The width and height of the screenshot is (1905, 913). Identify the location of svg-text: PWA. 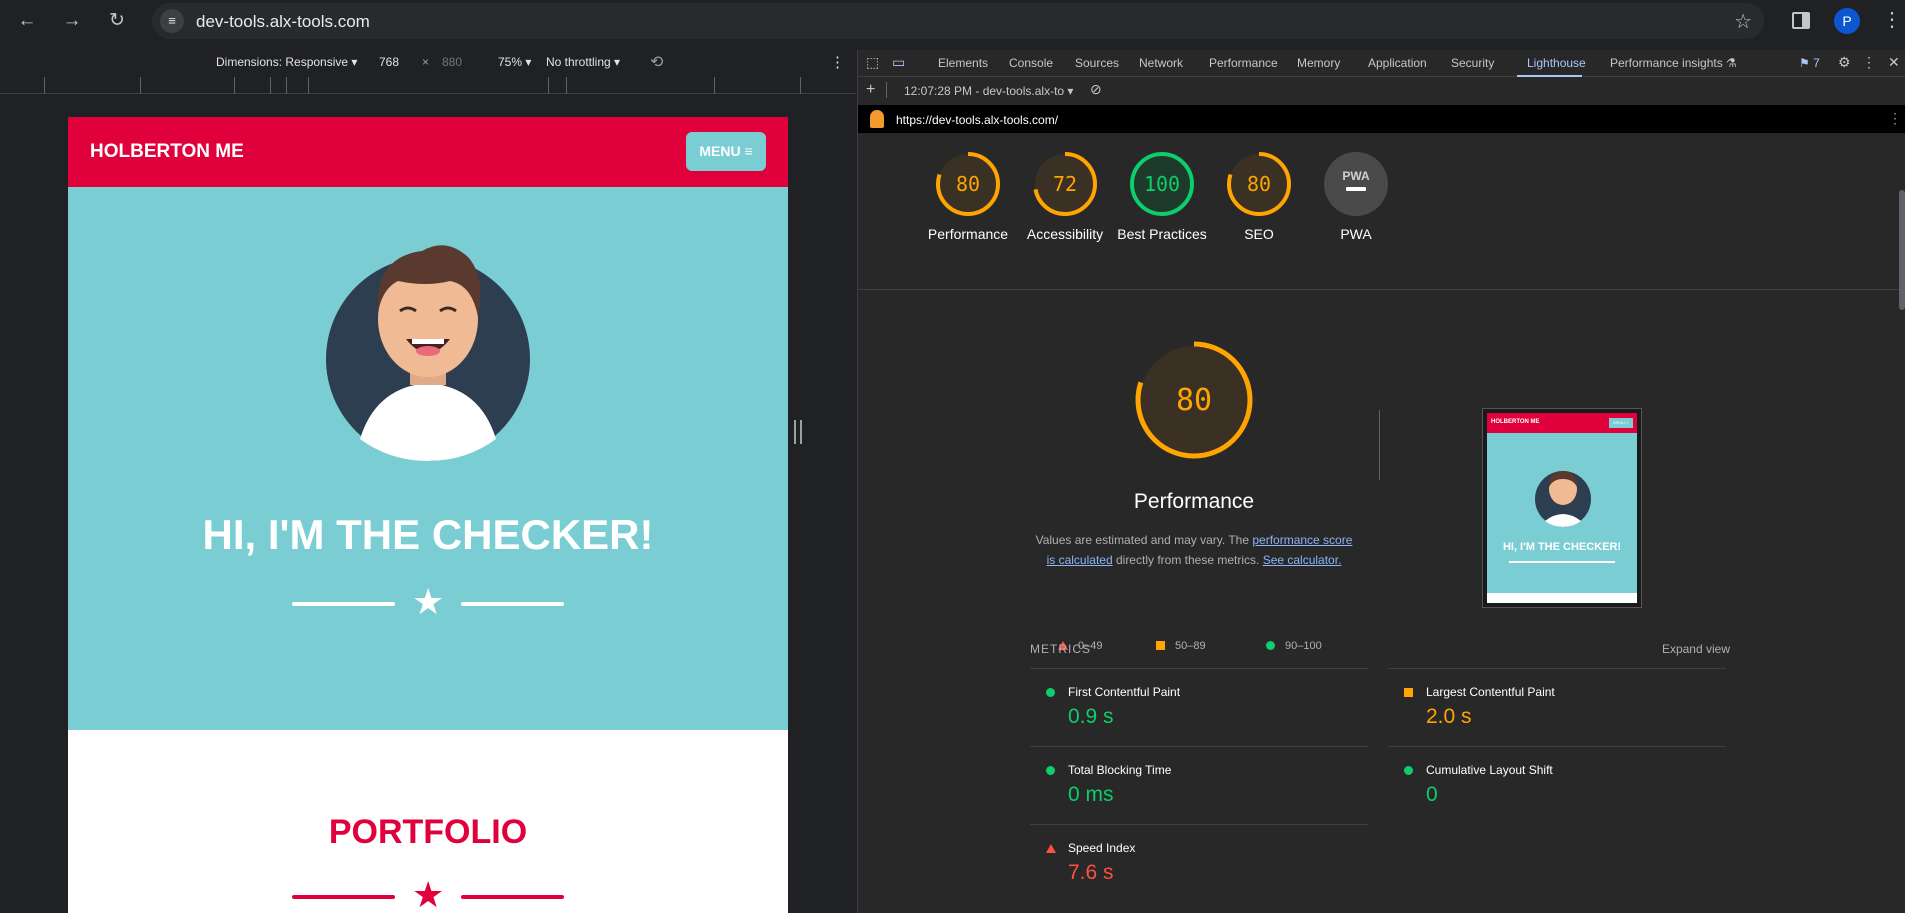
(1356, 176).